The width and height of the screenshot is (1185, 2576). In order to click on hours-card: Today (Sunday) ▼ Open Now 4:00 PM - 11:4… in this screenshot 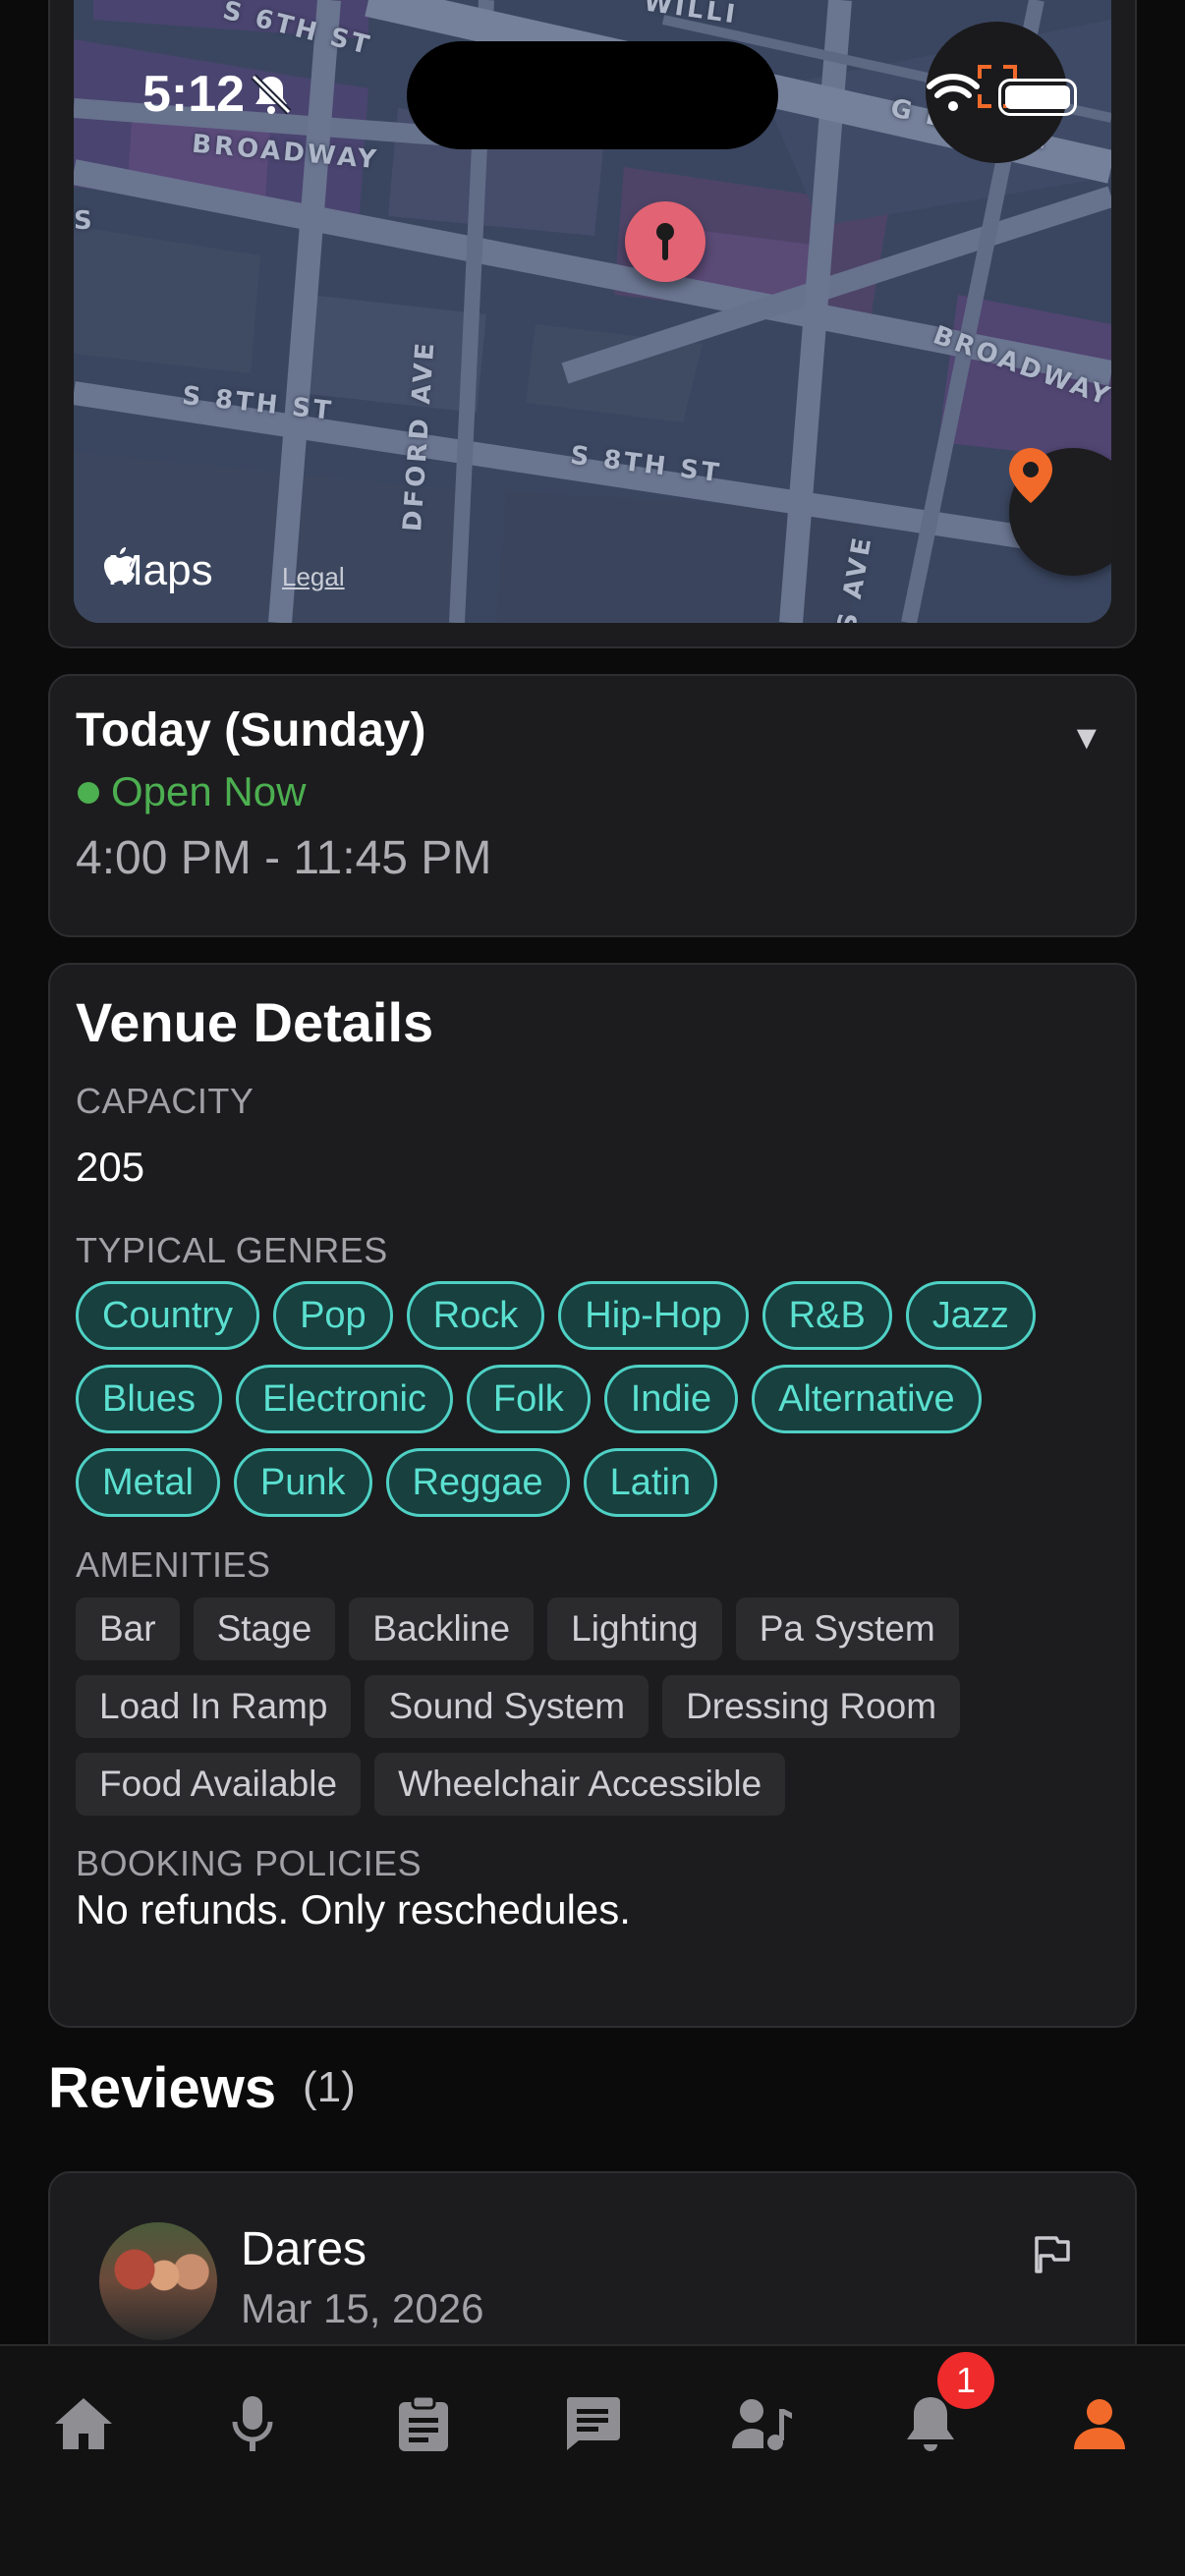, I will do `click(592, 805)`.